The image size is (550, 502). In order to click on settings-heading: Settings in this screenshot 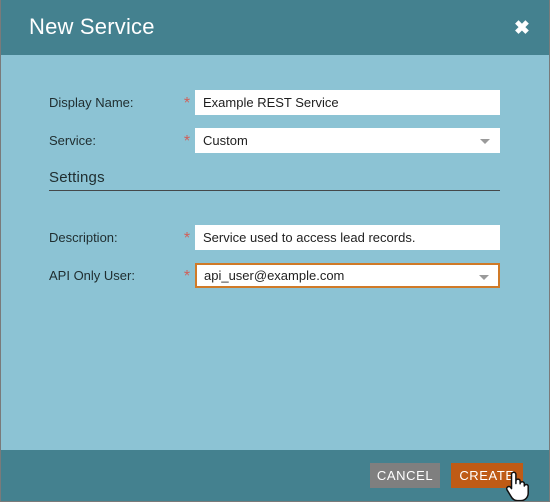, I will do `click(77, 177)`.